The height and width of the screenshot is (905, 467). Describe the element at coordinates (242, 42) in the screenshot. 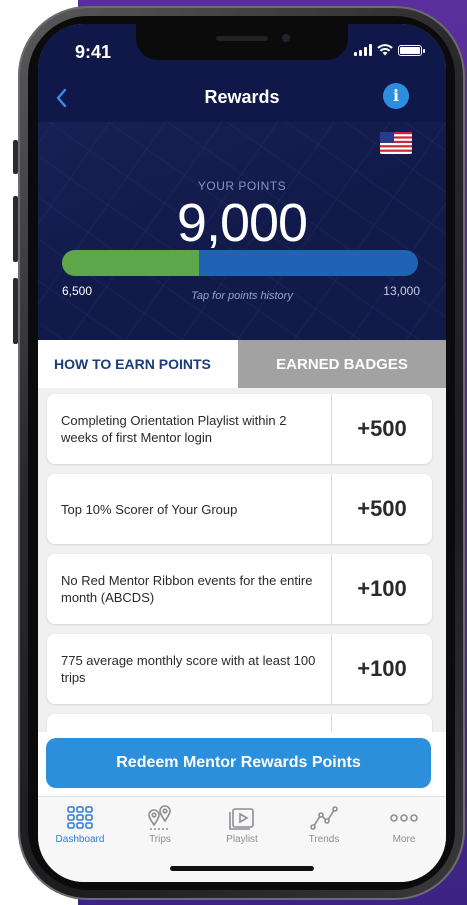

I see `notch` at that location.